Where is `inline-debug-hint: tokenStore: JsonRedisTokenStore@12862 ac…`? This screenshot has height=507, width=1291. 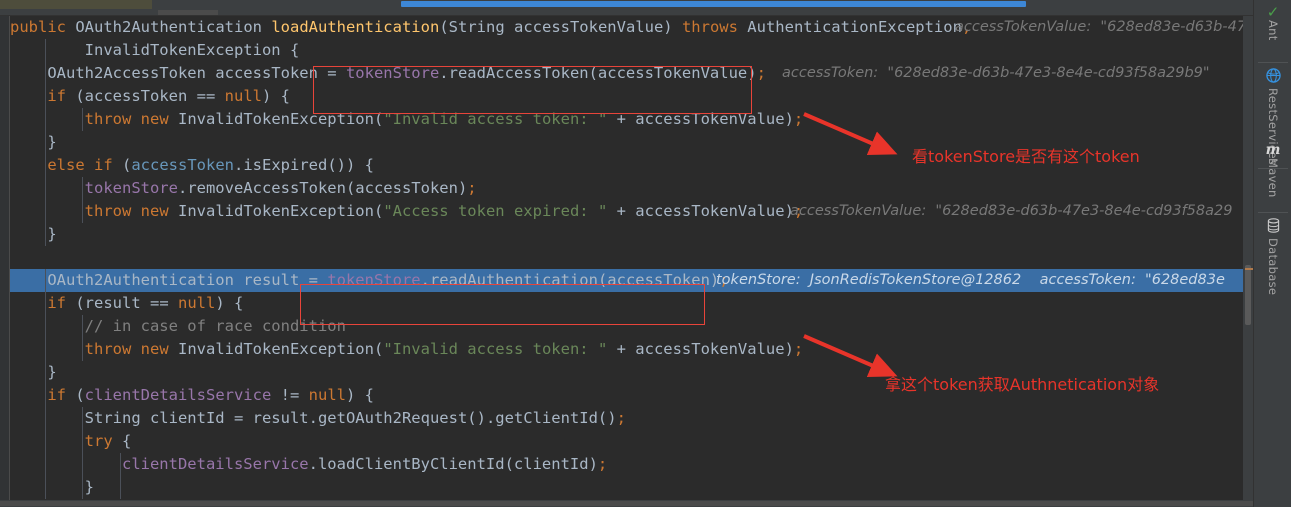
inline-debug-hint: tokenStore: JsonRedisTokenStore@12862 ac… is located at coordinates (970, 280).